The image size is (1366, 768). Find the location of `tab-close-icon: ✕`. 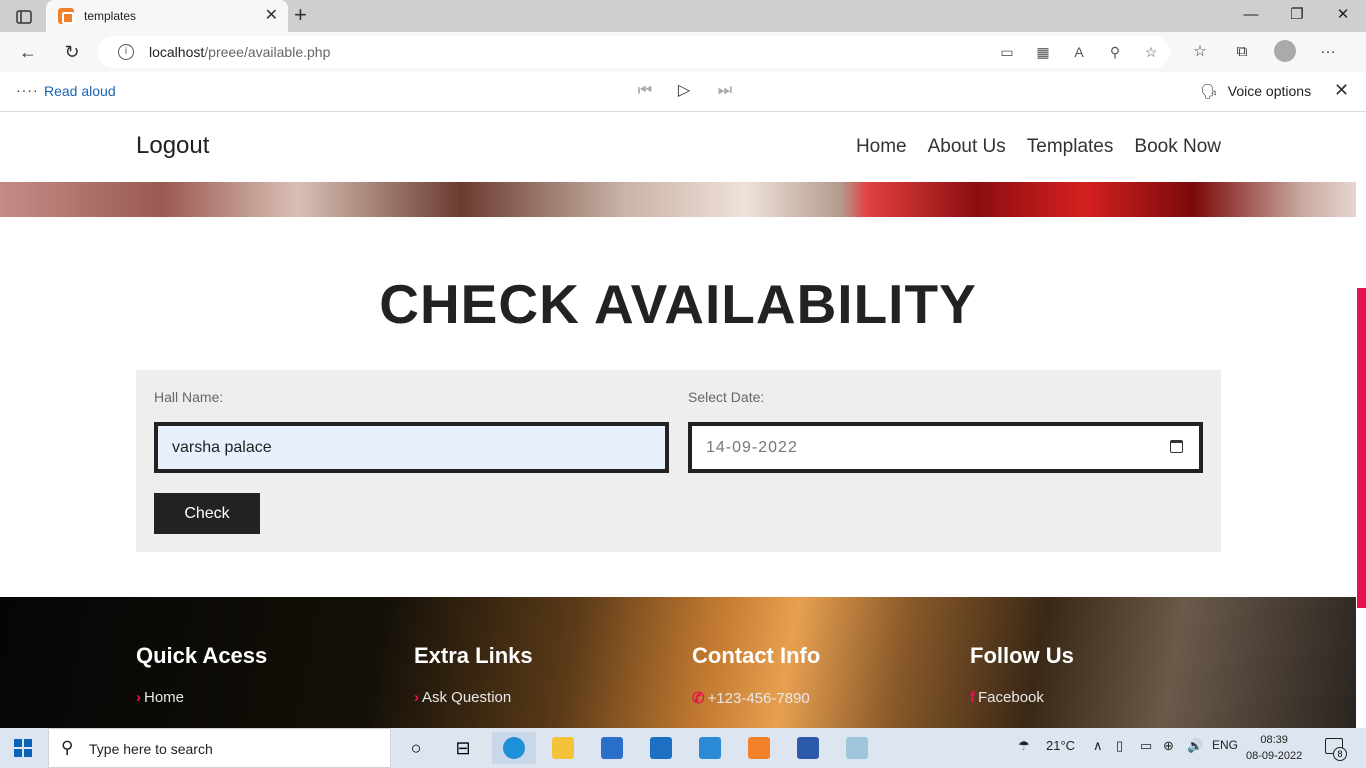

tab-close-icon: ✕ is located at coordinates (271, 16).